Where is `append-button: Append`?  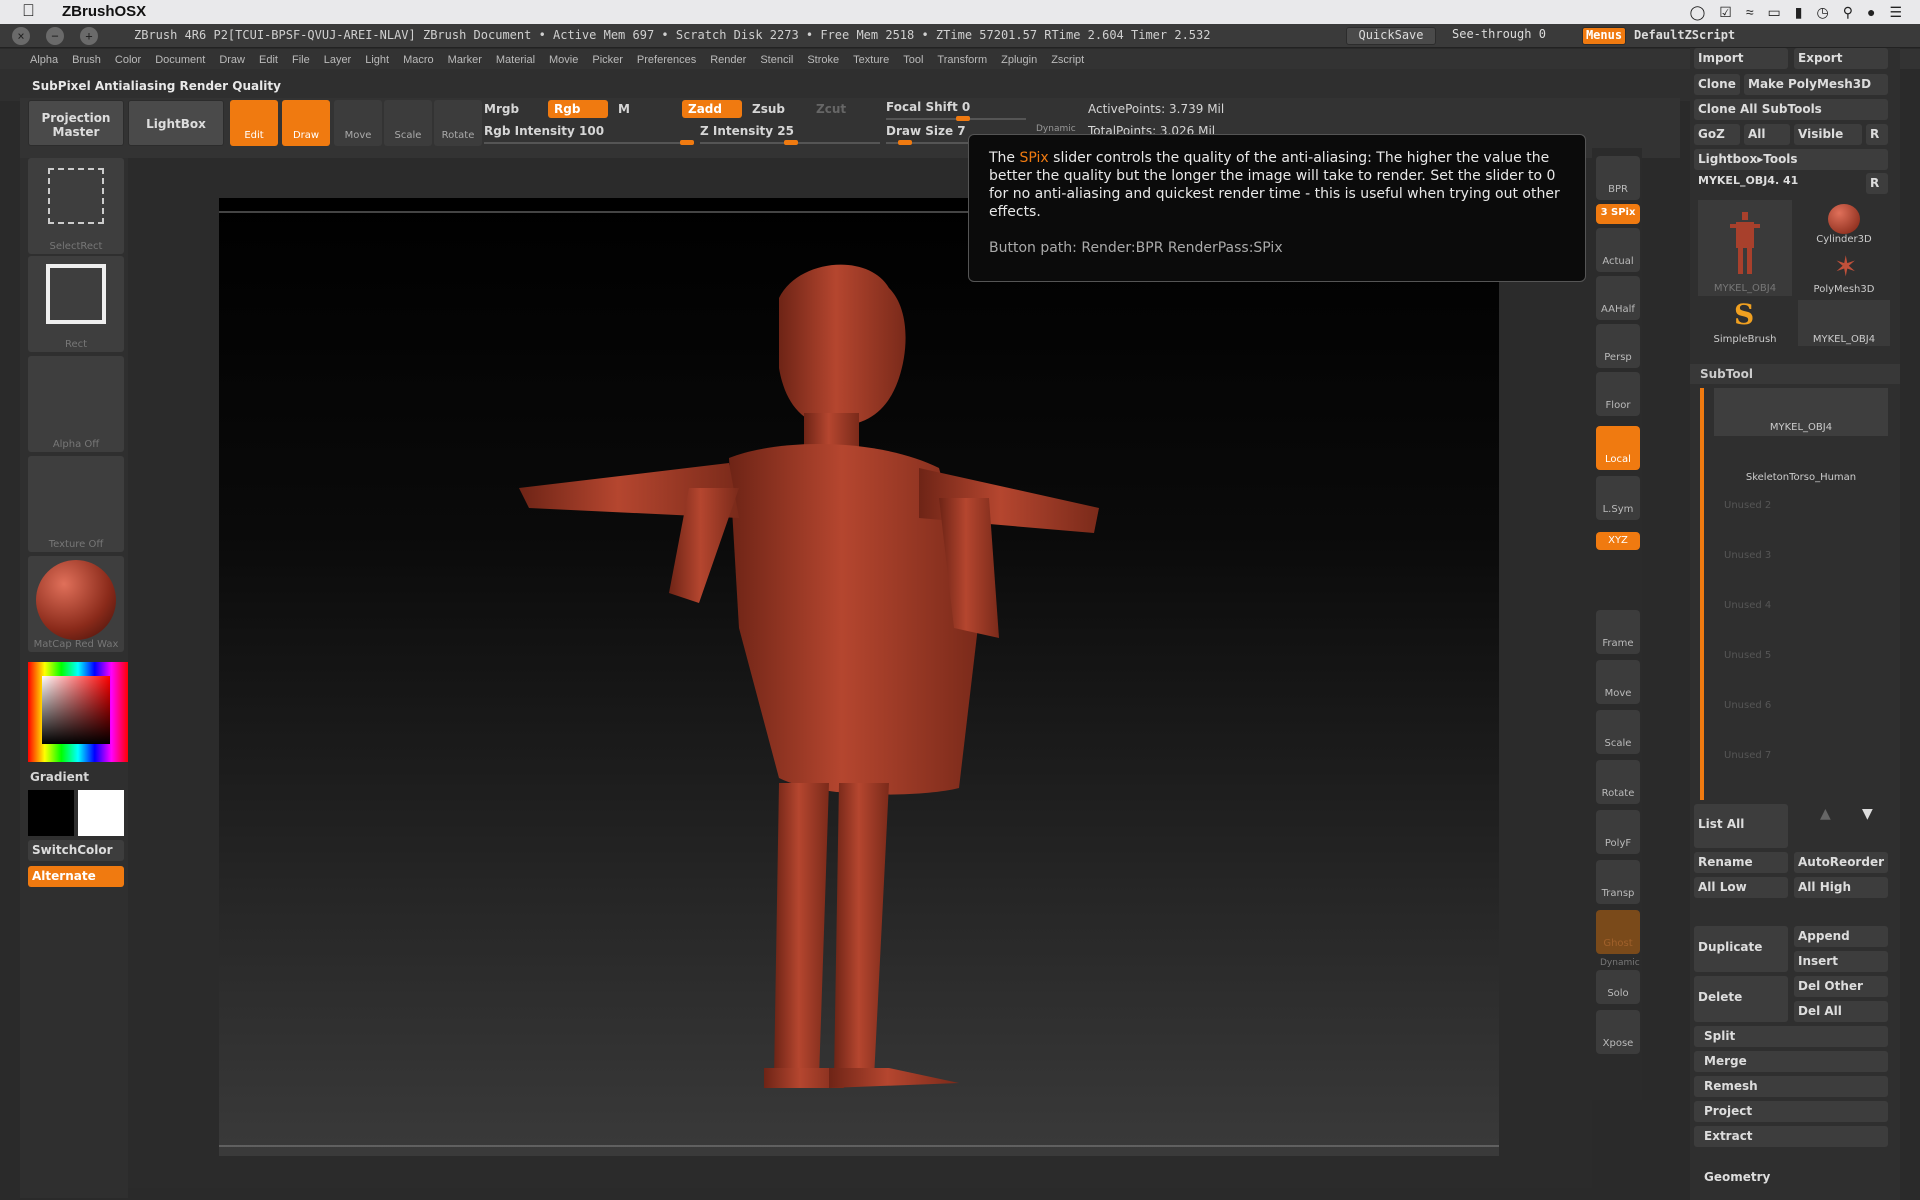
append-button: Append is located at coordinates (1841, 936).